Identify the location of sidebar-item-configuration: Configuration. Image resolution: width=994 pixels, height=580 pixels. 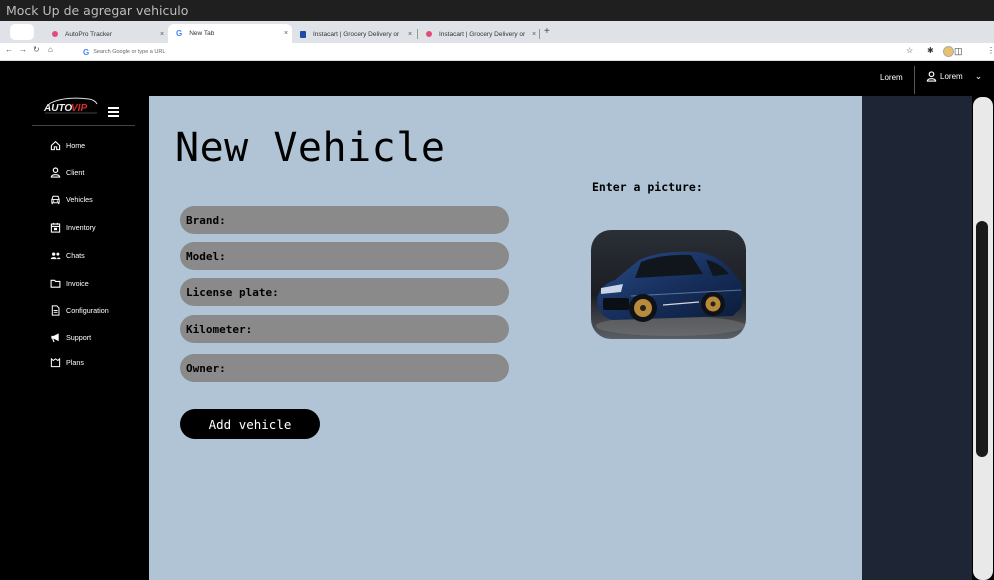
(79, 310).